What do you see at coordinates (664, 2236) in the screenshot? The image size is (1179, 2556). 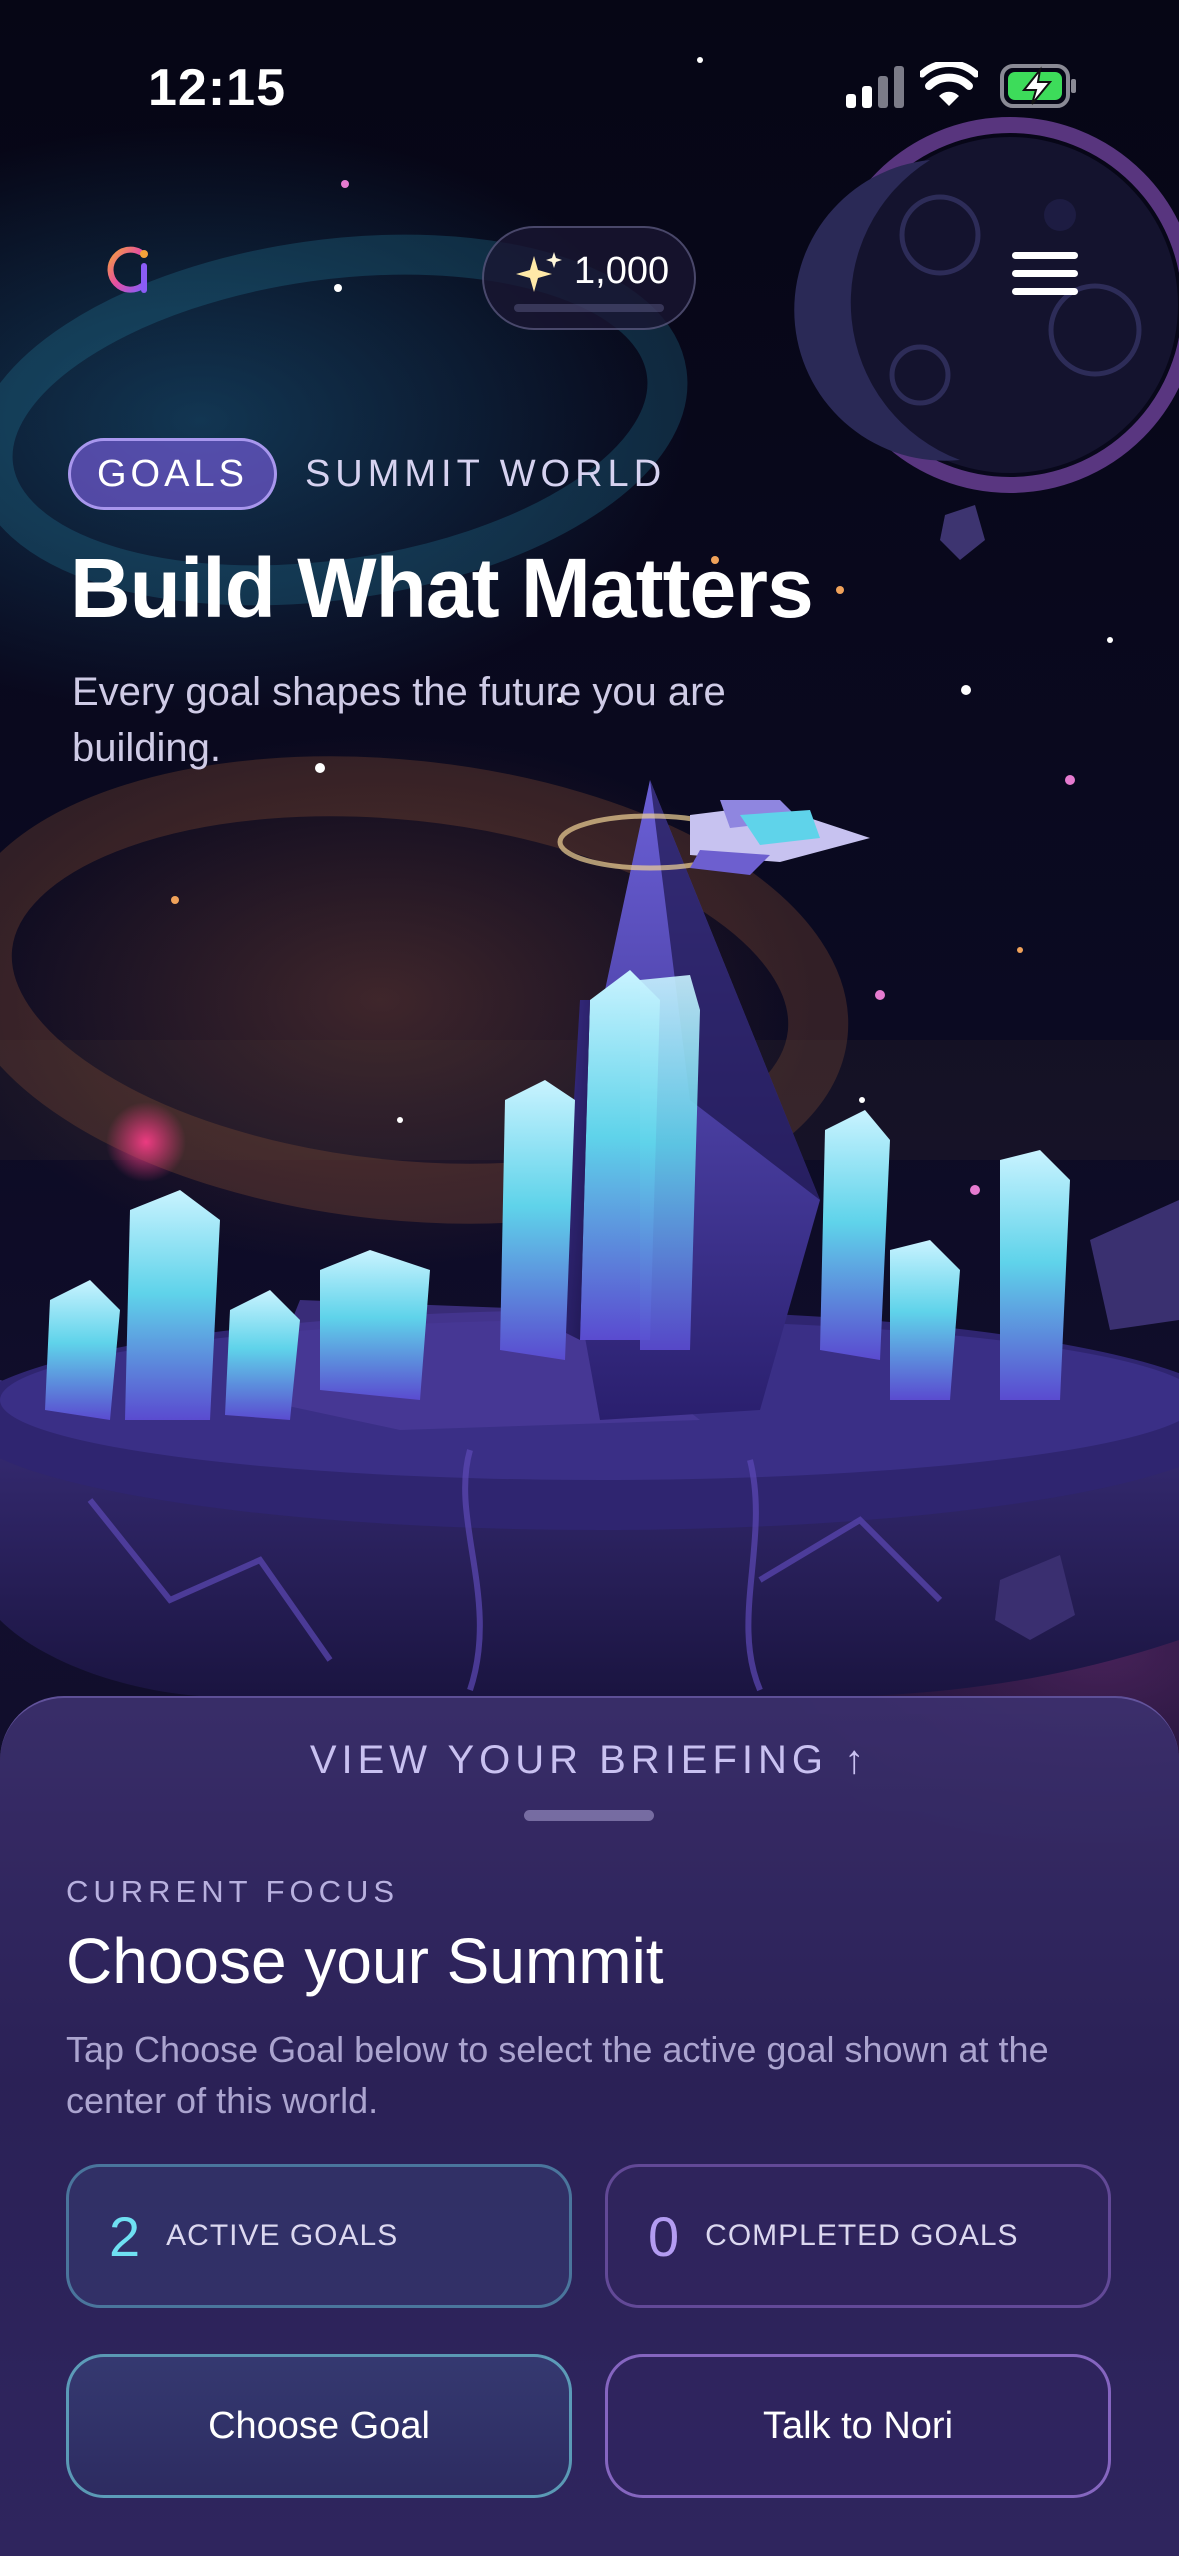 I see `completed-goals-count: 0` at bounding box center [664, 2236].